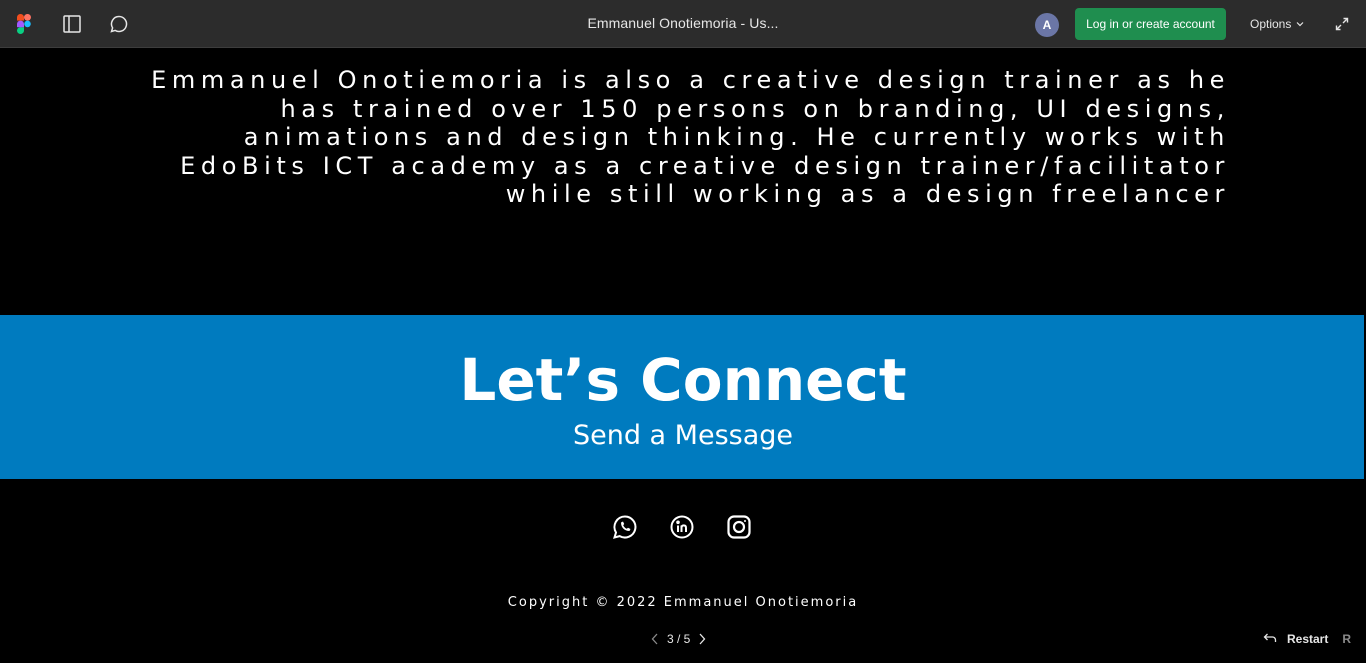 The image size is (1366, 663). Describe the element at coordinates (625, 527) in the screenshot. I see `whatsapp-icon` at that location.